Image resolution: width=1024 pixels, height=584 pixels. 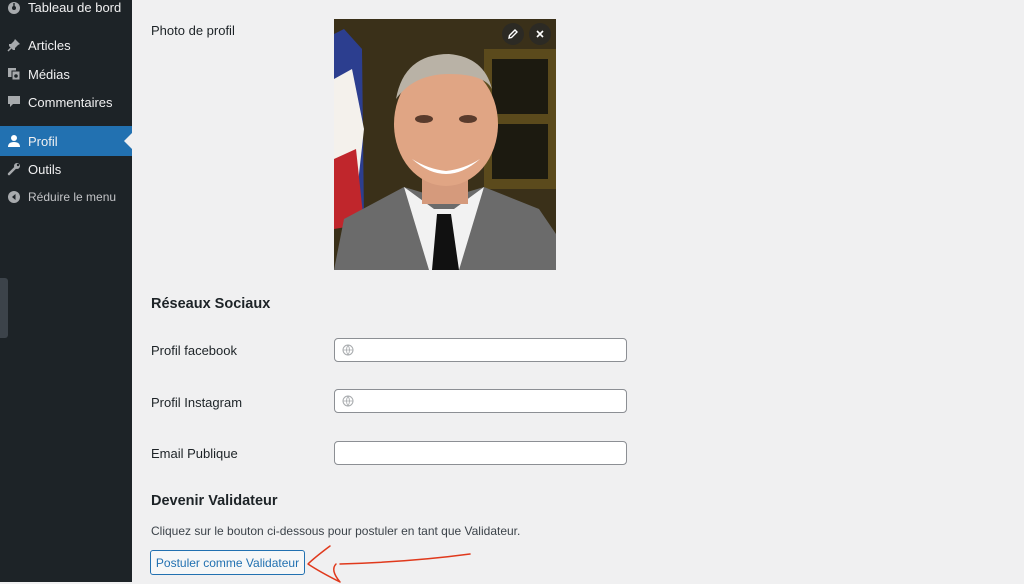 What do you see at coordinates (49, 45) in the screenshot?
I see `sidebar-item-label: Articles` at bounding box center [49, 45].